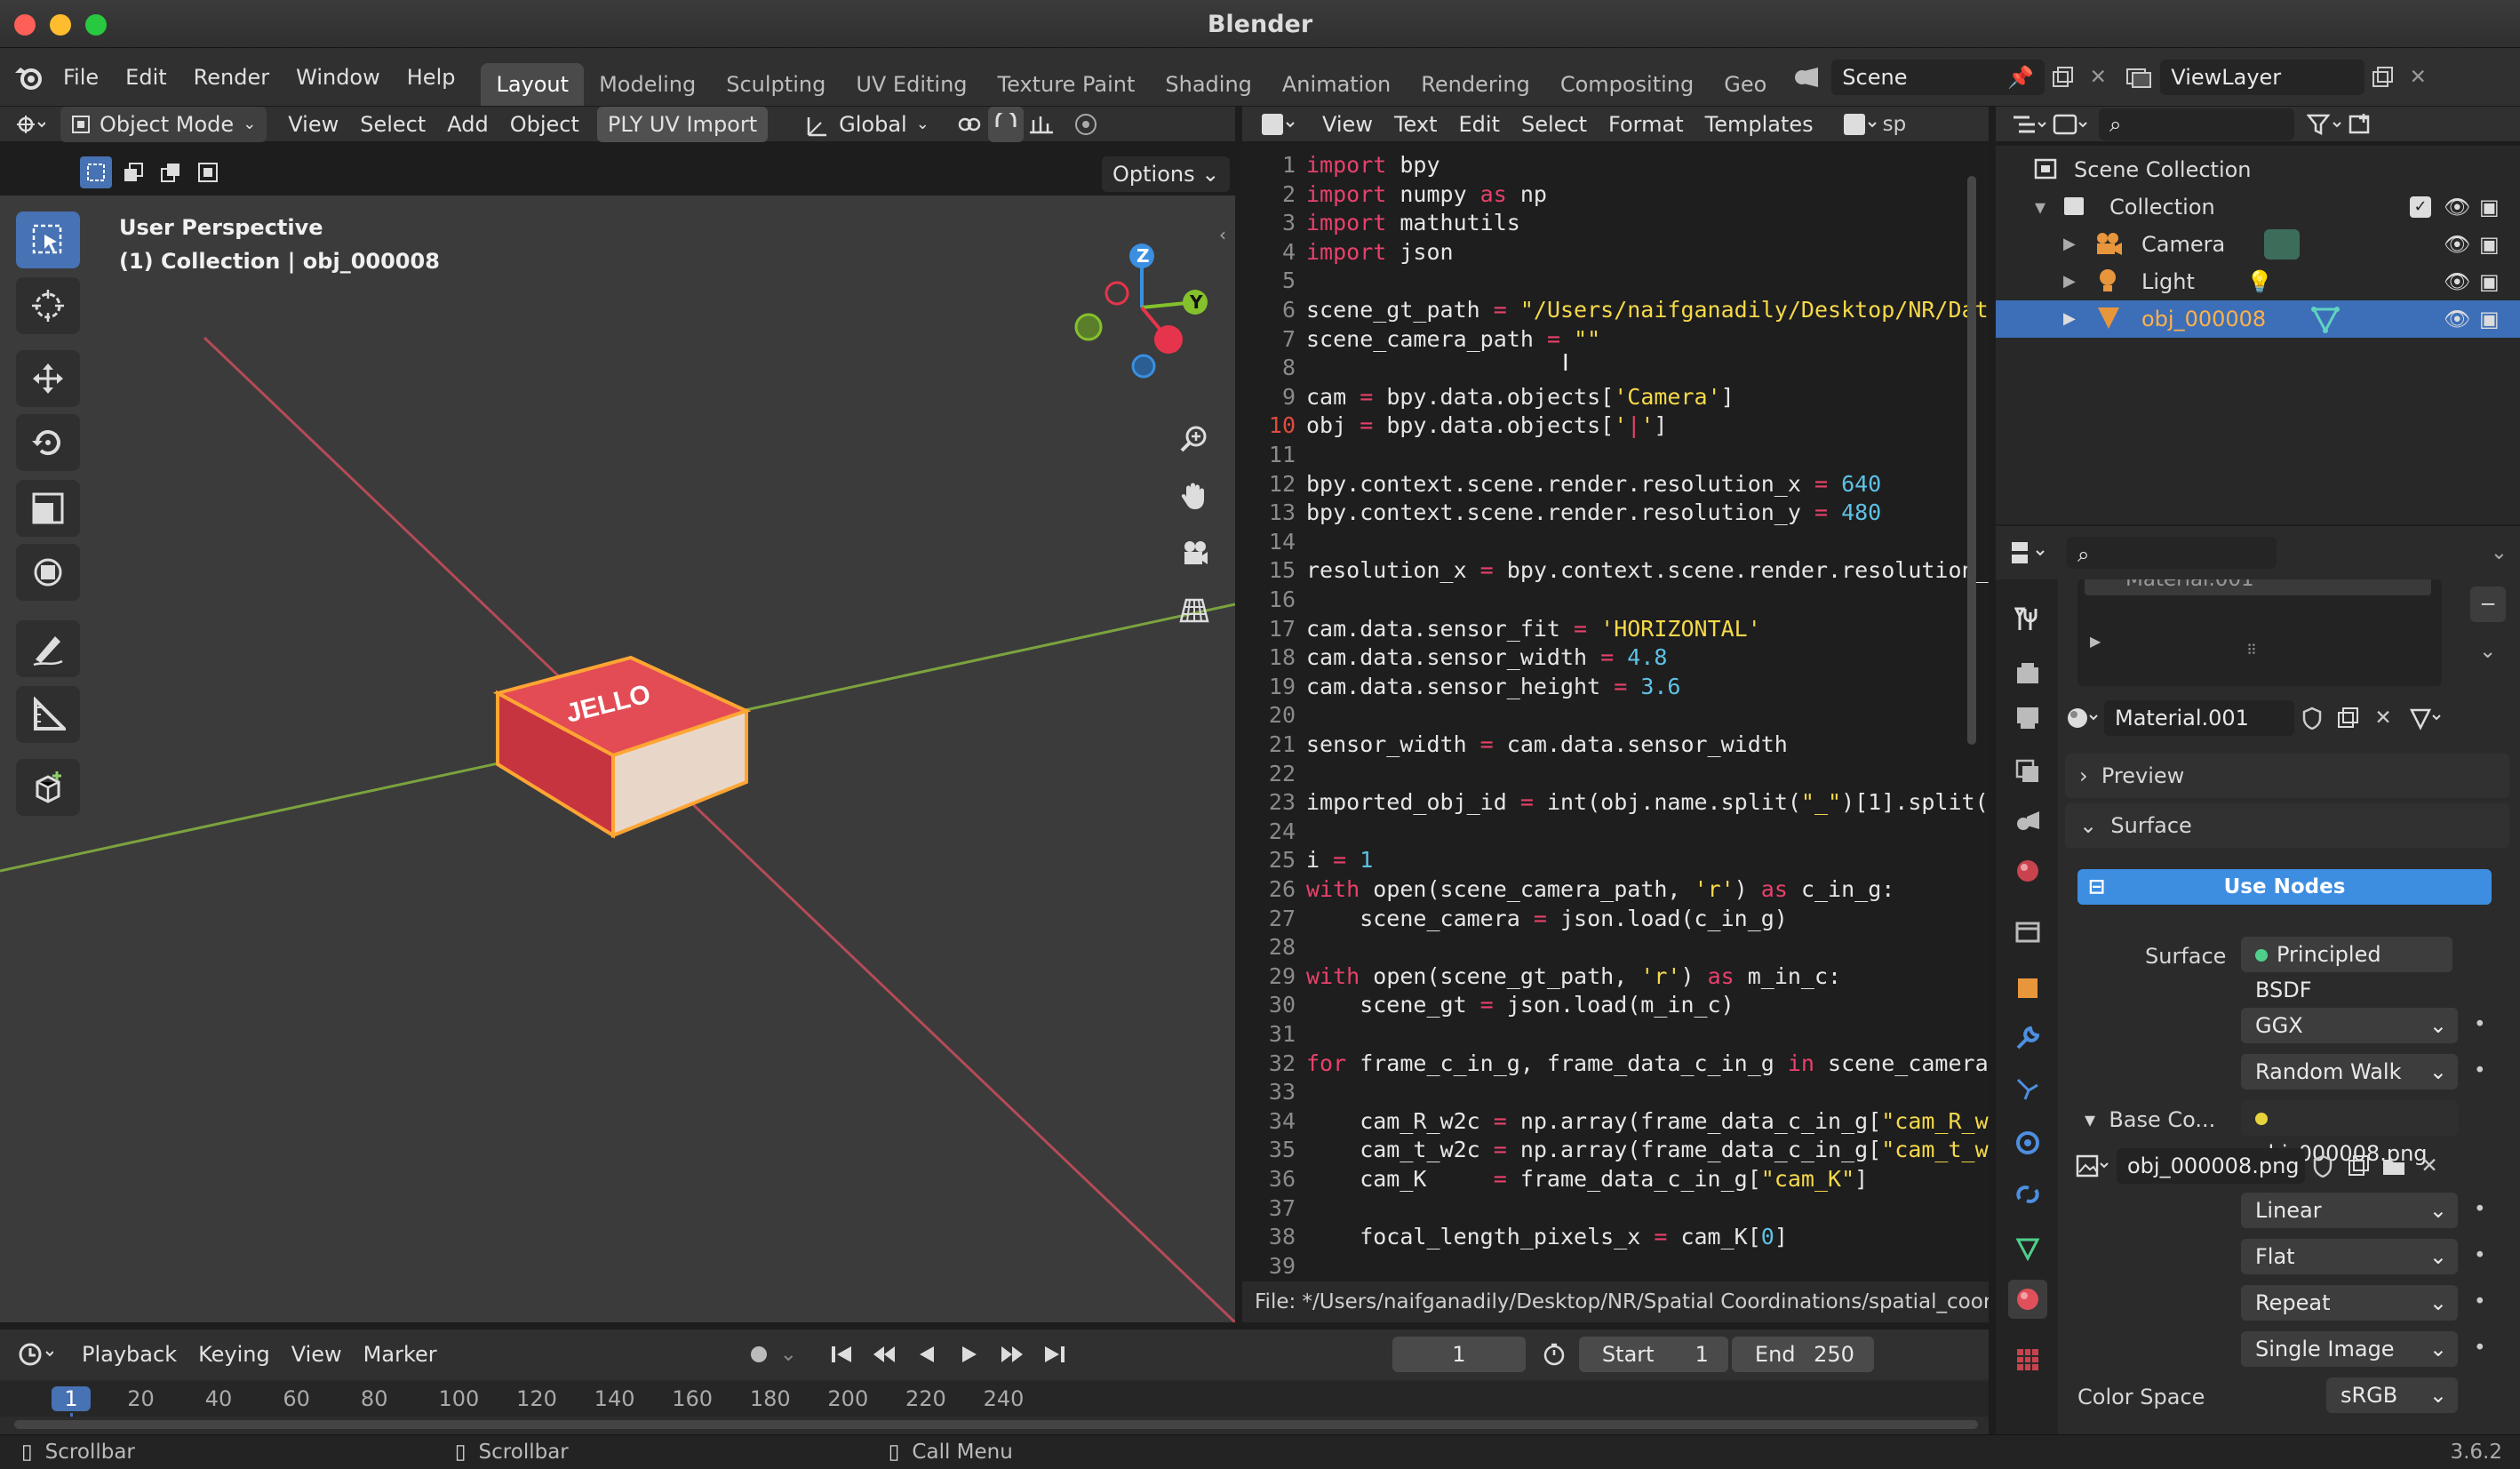 The height and width of the screenshot is (1469, 2520). What do you see at coordinates (970, 125) in the screenshot?
I see `pivot-point-icon` at bounding box center [970, 125].